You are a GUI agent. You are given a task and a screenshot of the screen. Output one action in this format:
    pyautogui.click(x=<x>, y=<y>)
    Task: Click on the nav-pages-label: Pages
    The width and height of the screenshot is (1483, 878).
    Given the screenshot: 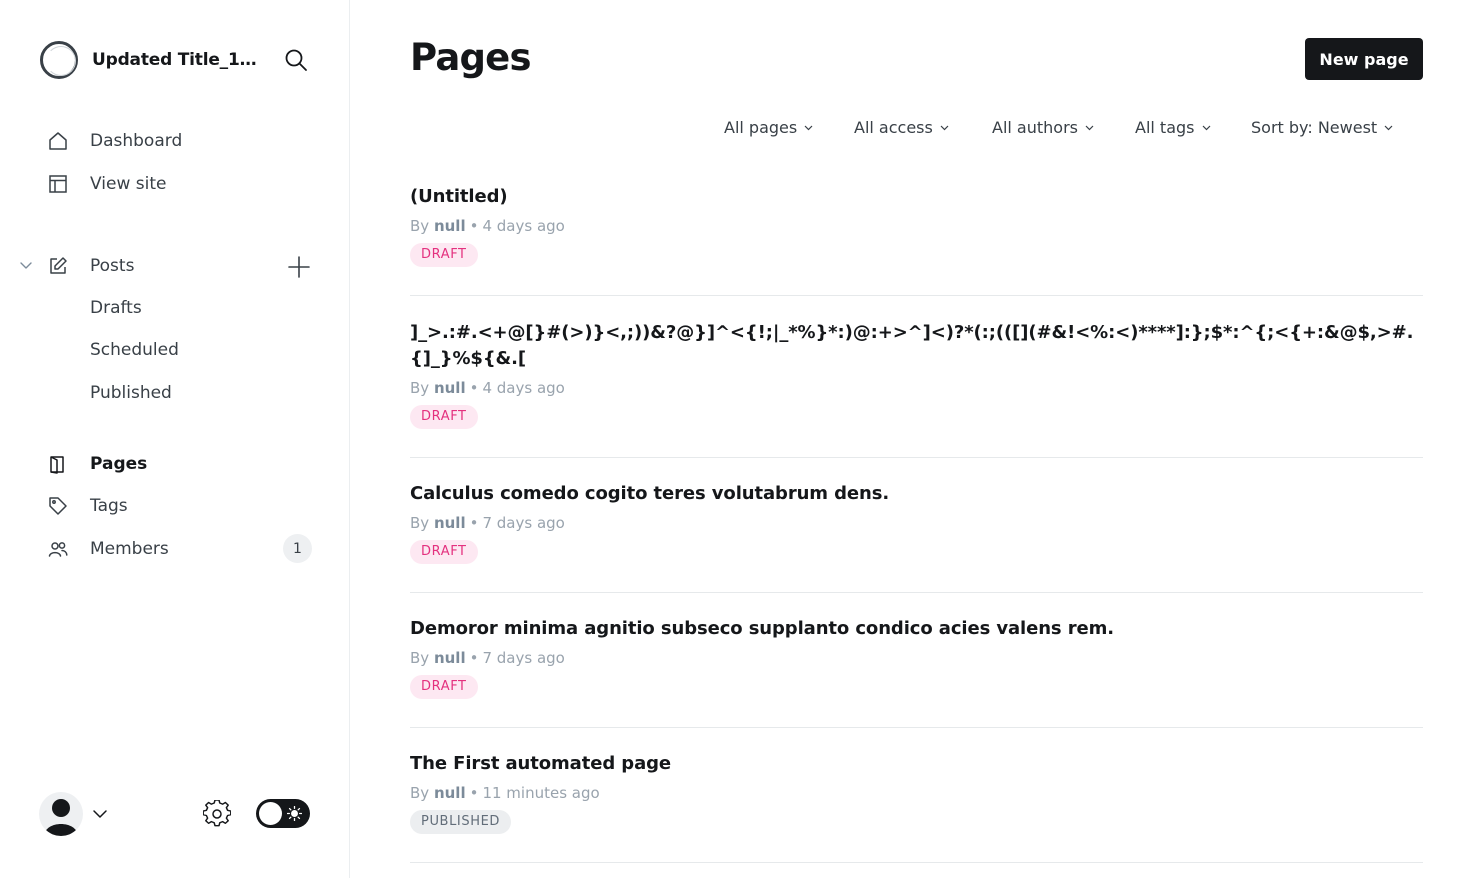 What is the action you would take?
    pyautogui.click(x=119, y=464)
    